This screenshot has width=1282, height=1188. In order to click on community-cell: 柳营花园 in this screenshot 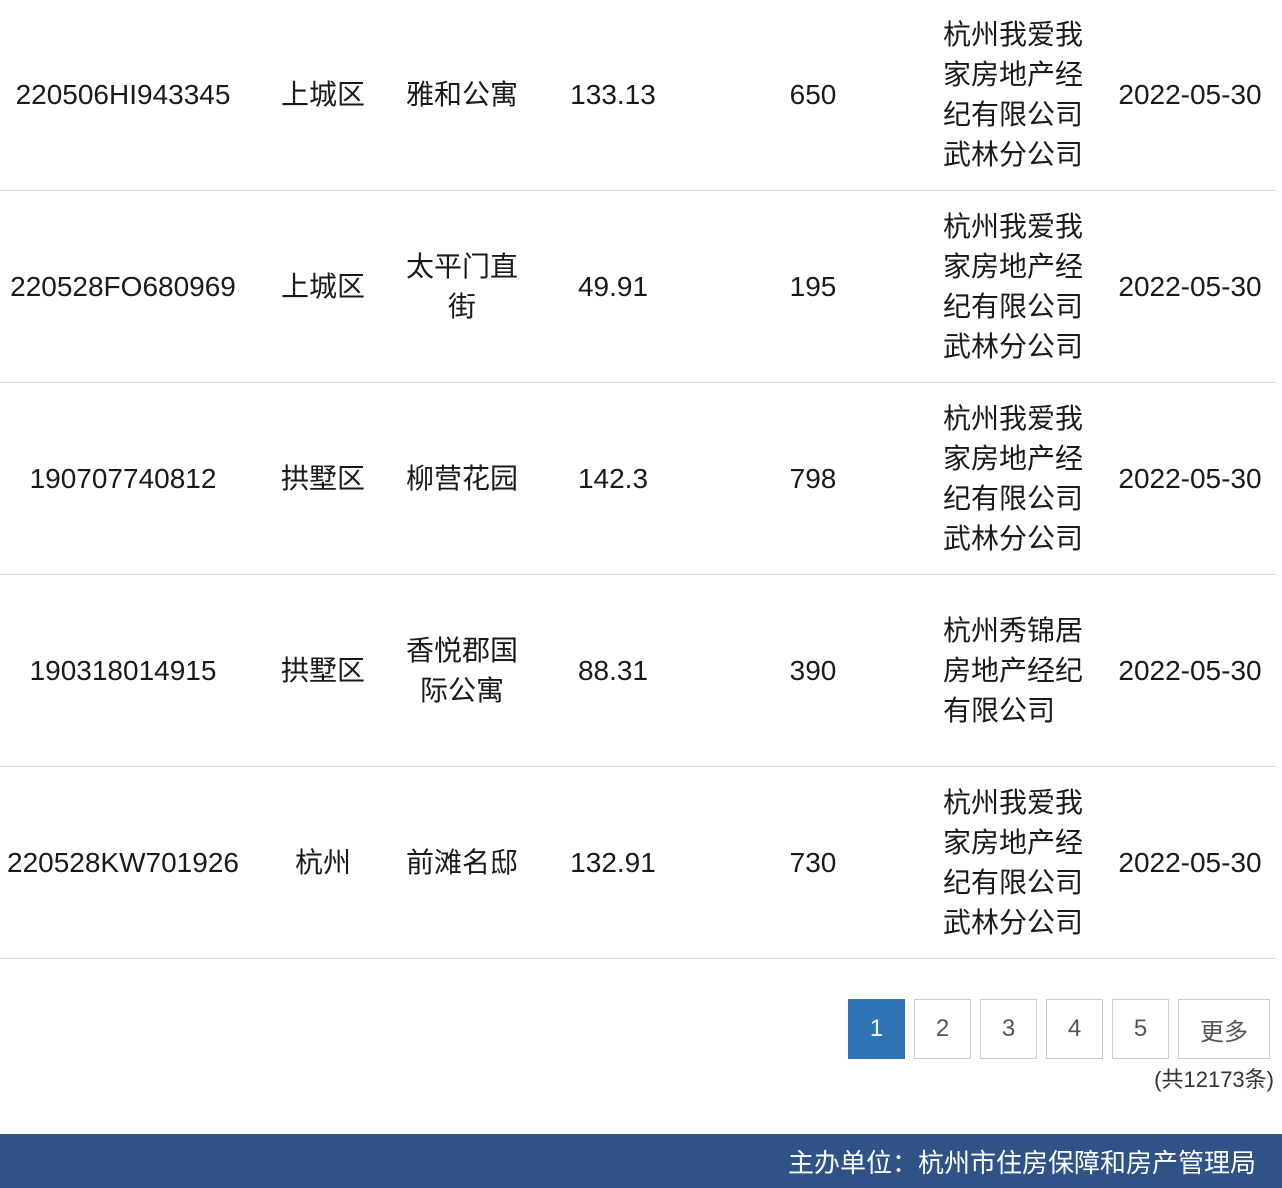, I will do `click(462, 478)`.